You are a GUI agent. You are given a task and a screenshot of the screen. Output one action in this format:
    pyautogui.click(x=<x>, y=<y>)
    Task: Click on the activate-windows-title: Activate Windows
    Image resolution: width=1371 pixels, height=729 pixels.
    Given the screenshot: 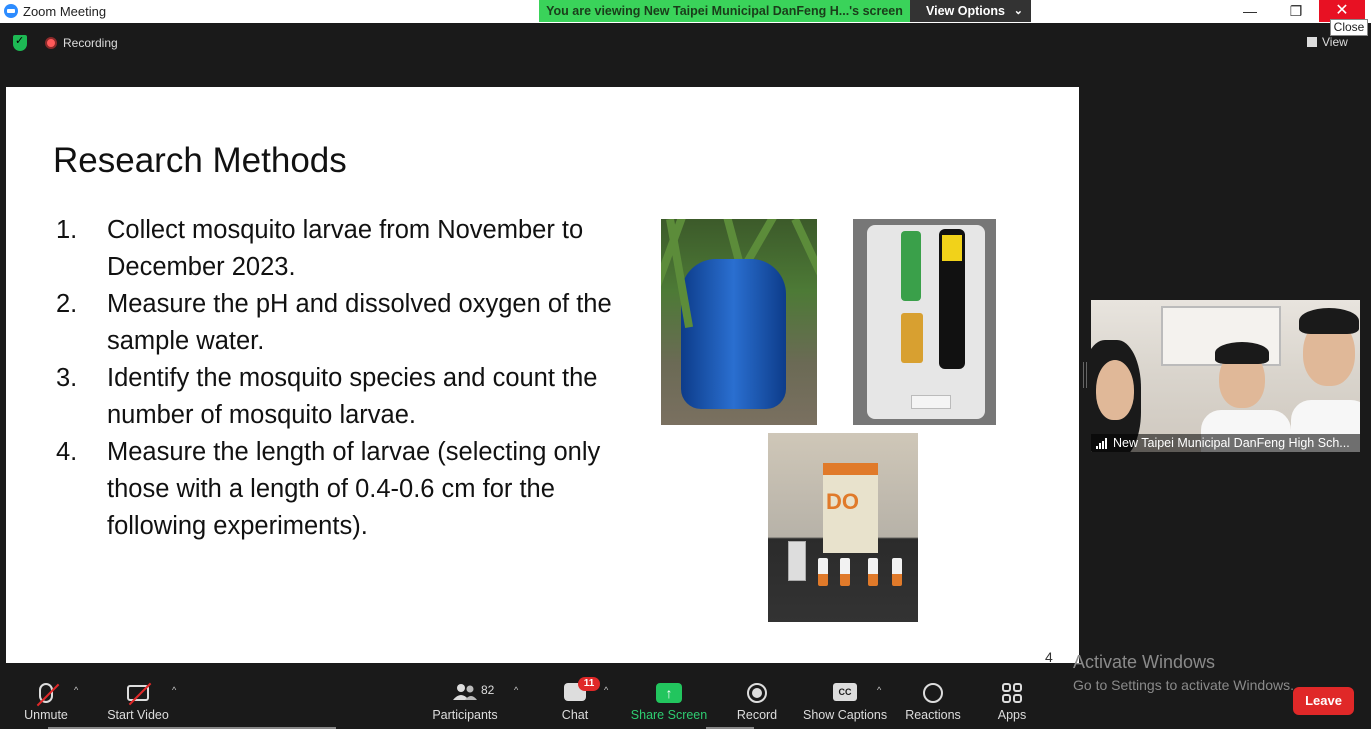 What is the action you would take?
    pyautogui.click(x=1144, y=662)
    